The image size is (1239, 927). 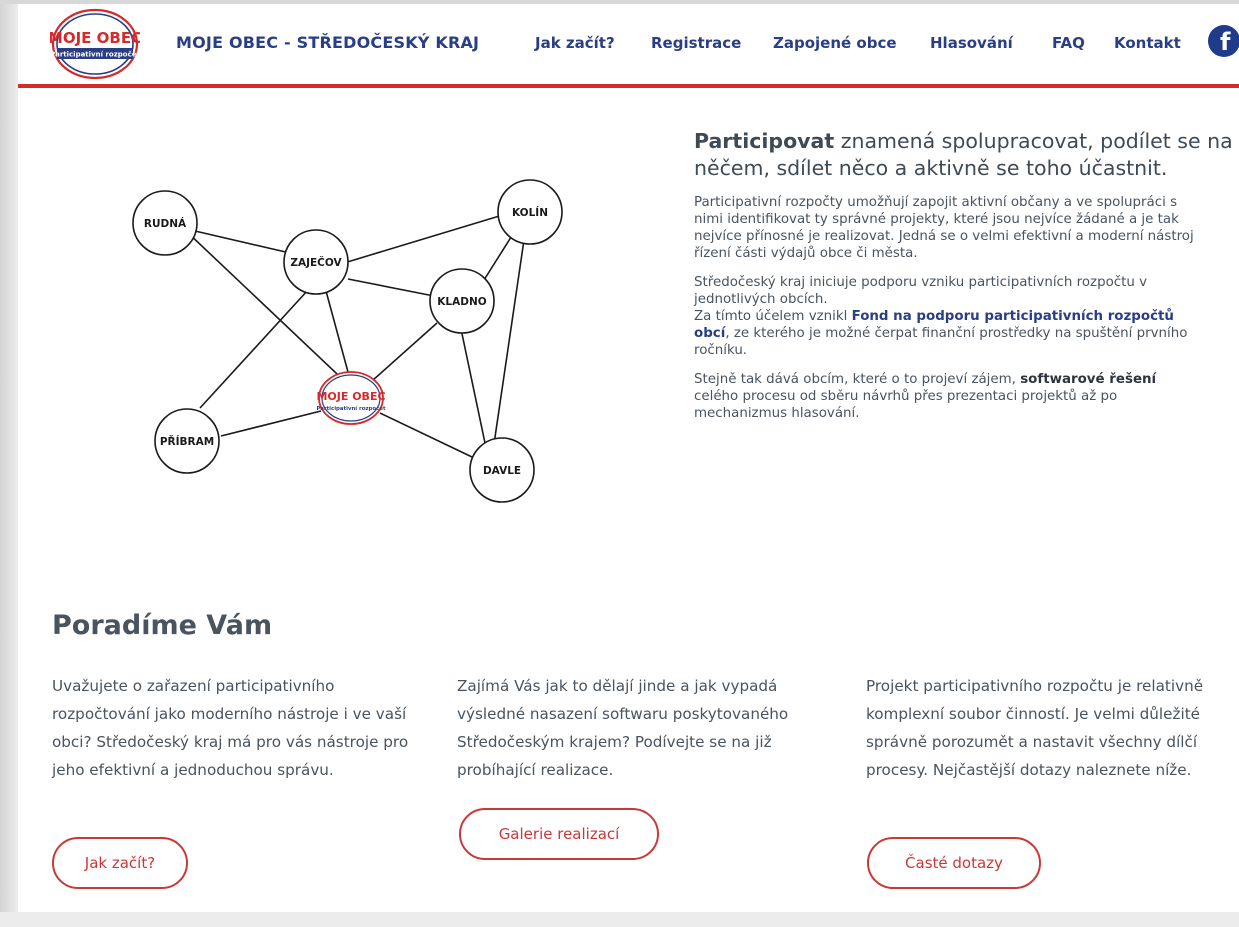 What do you see at coordinates (773, 316) in the screenshot?
I see `p2-part-b: Za tímto účelem vznikl` at bounding box center [773, 316].